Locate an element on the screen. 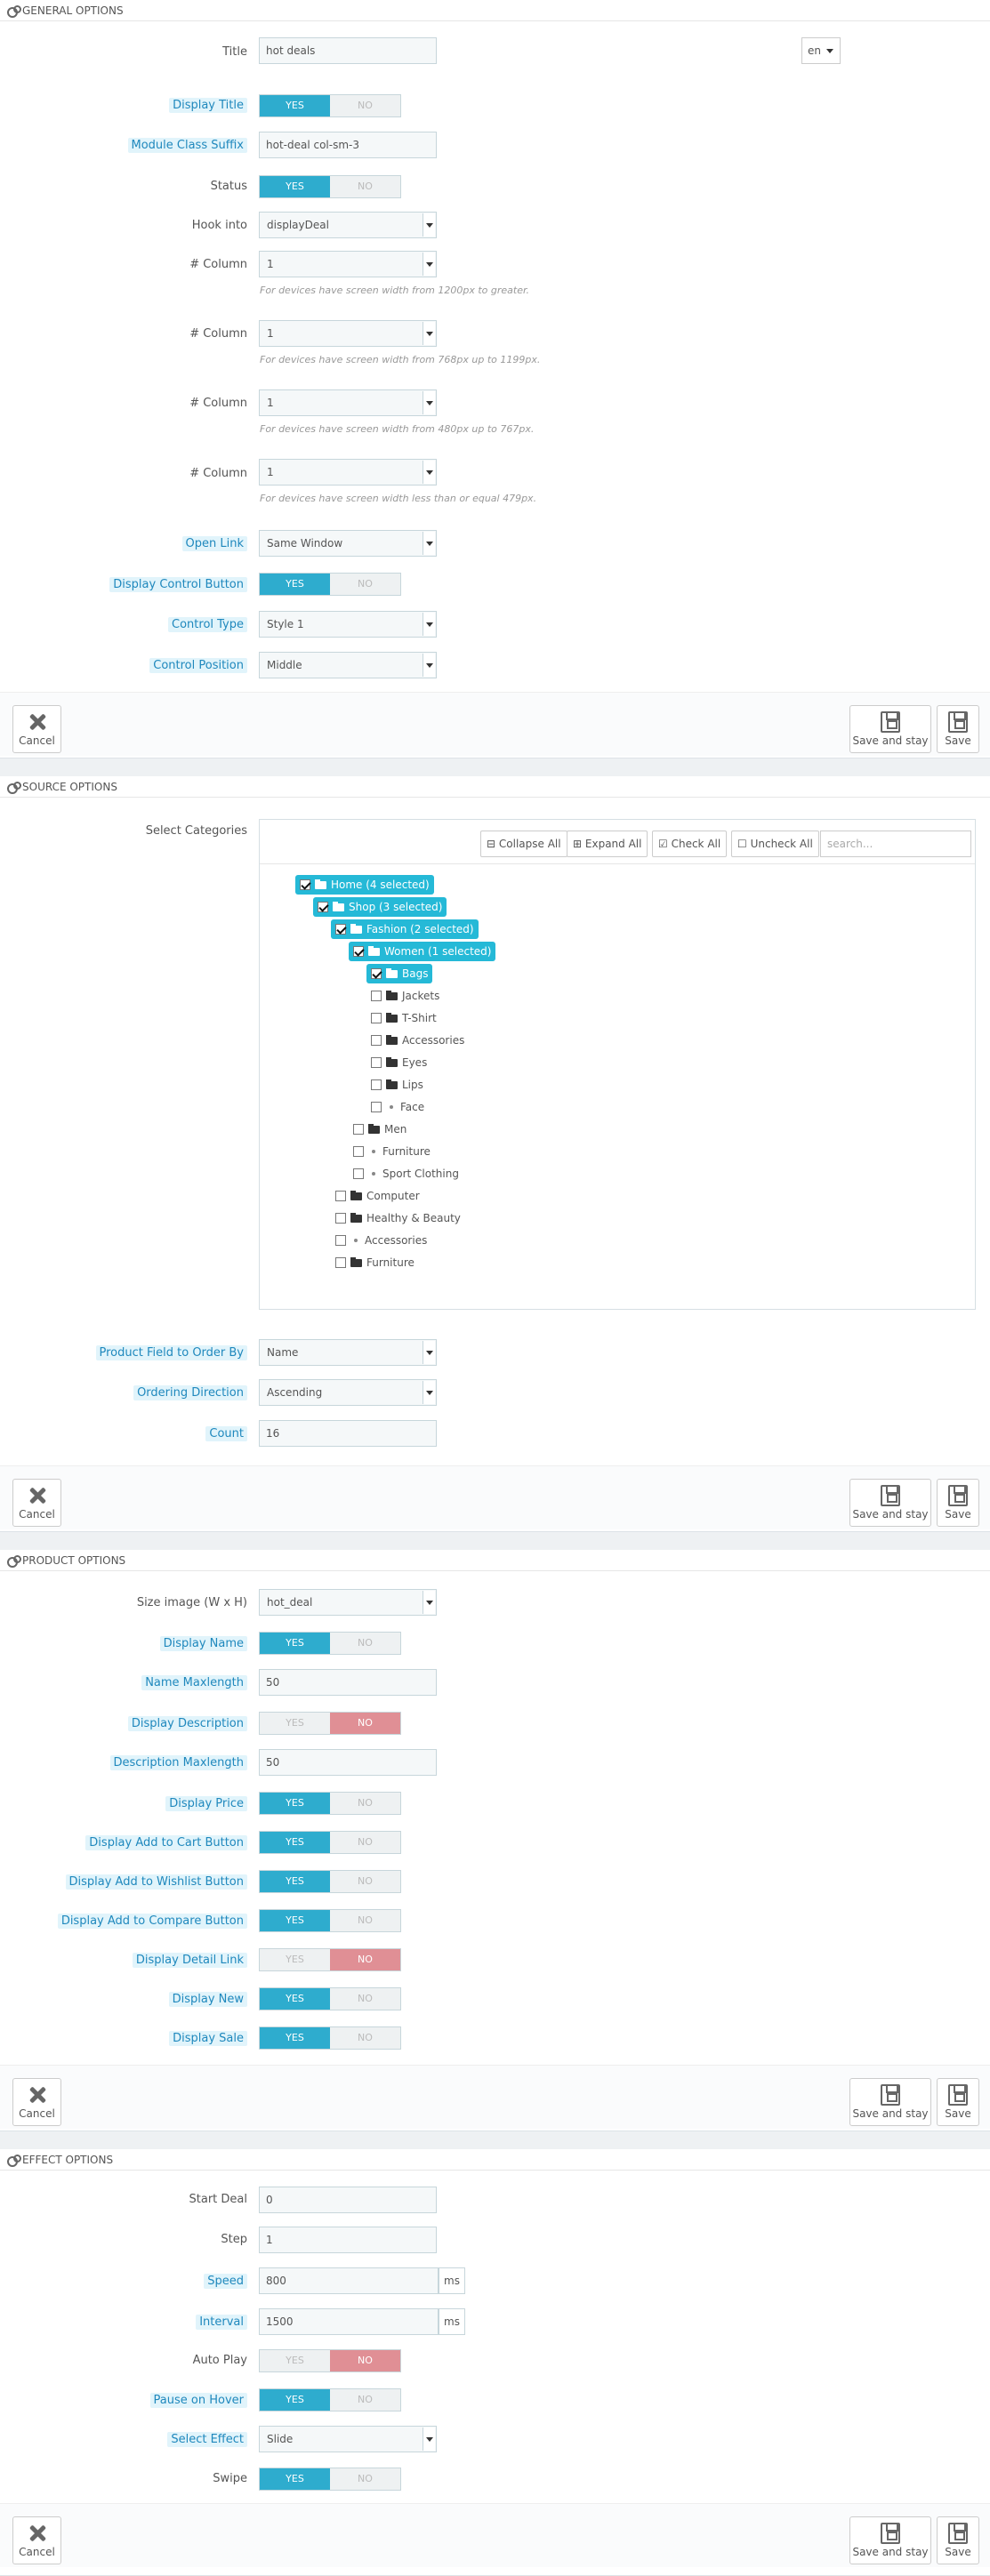 This screenshot has height=2576, width=990. display-name-switch: YES NO is located at coordinates (330, 1643).